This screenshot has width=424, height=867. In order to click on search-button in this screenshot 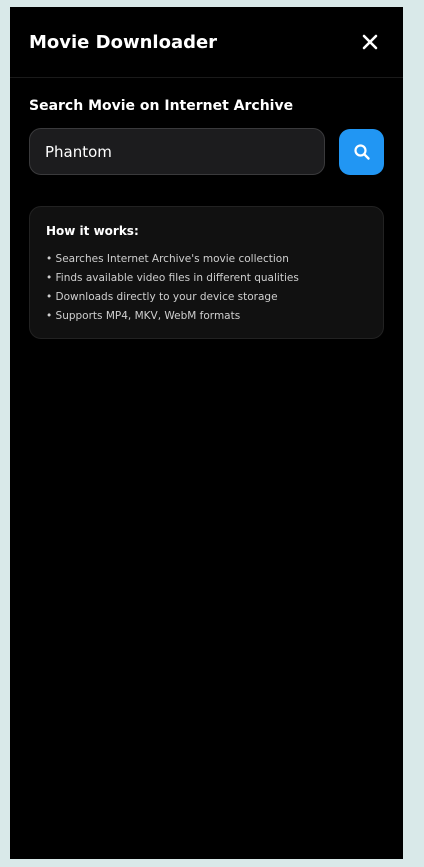, I will do `click(361, 152)`.